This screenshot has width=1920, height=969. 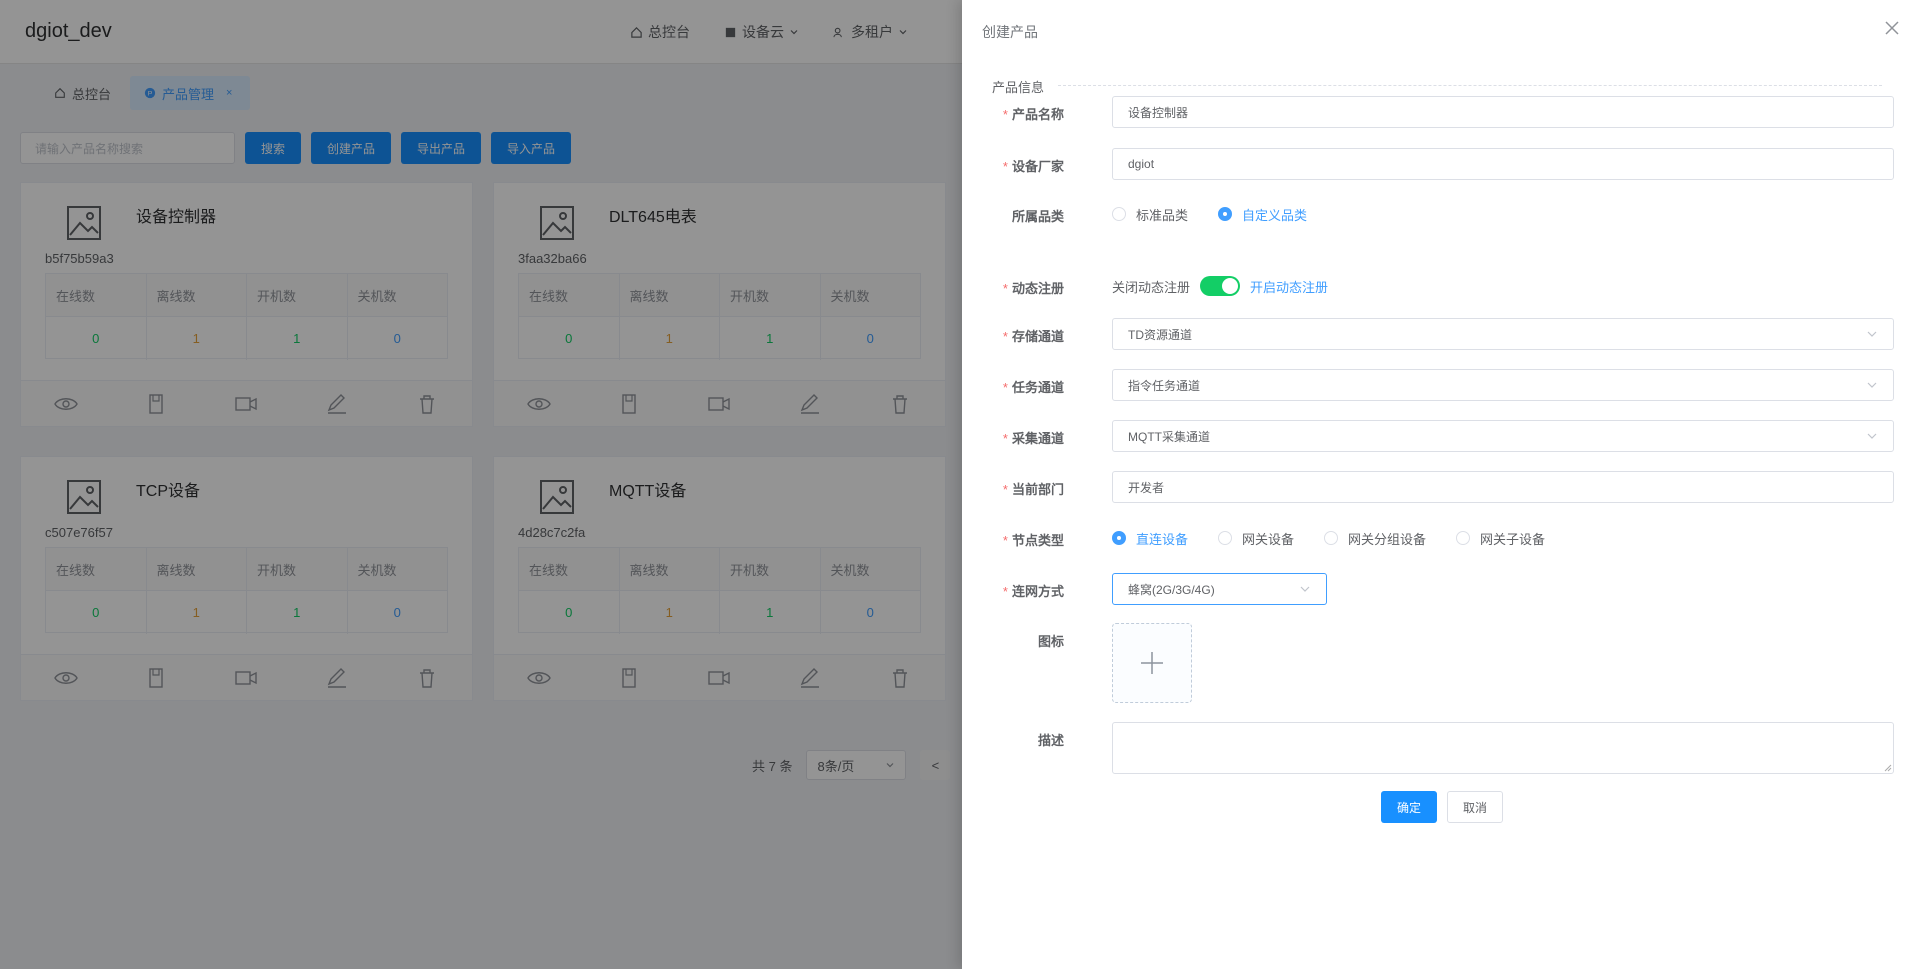 I want to click on task-channel-select: 指令任务通道, so click(x=1503, y=385).